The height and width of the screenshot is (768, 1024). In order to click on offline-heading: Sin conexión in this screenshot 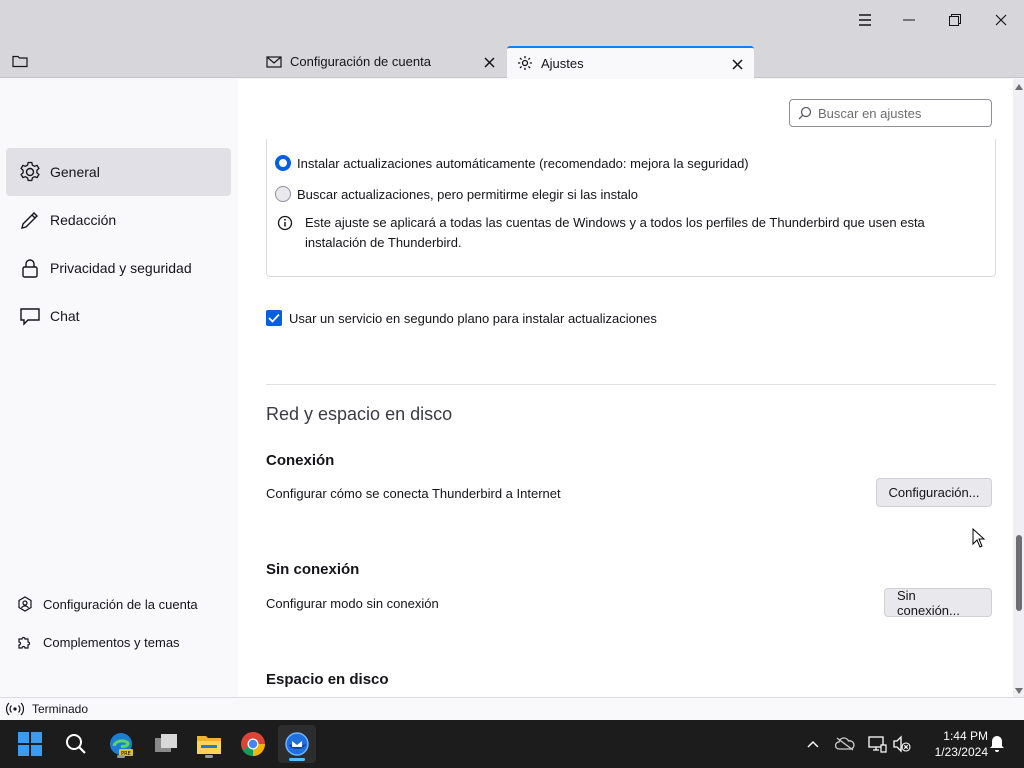, I will do `click(313, 569)`.